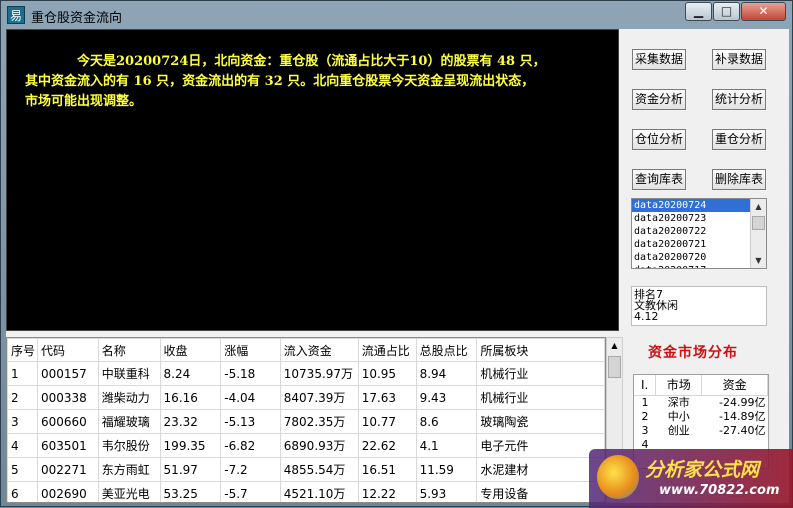 This screenshot has width=793, height=508. I want to click on market-row-index: 3, so click(645, 430).